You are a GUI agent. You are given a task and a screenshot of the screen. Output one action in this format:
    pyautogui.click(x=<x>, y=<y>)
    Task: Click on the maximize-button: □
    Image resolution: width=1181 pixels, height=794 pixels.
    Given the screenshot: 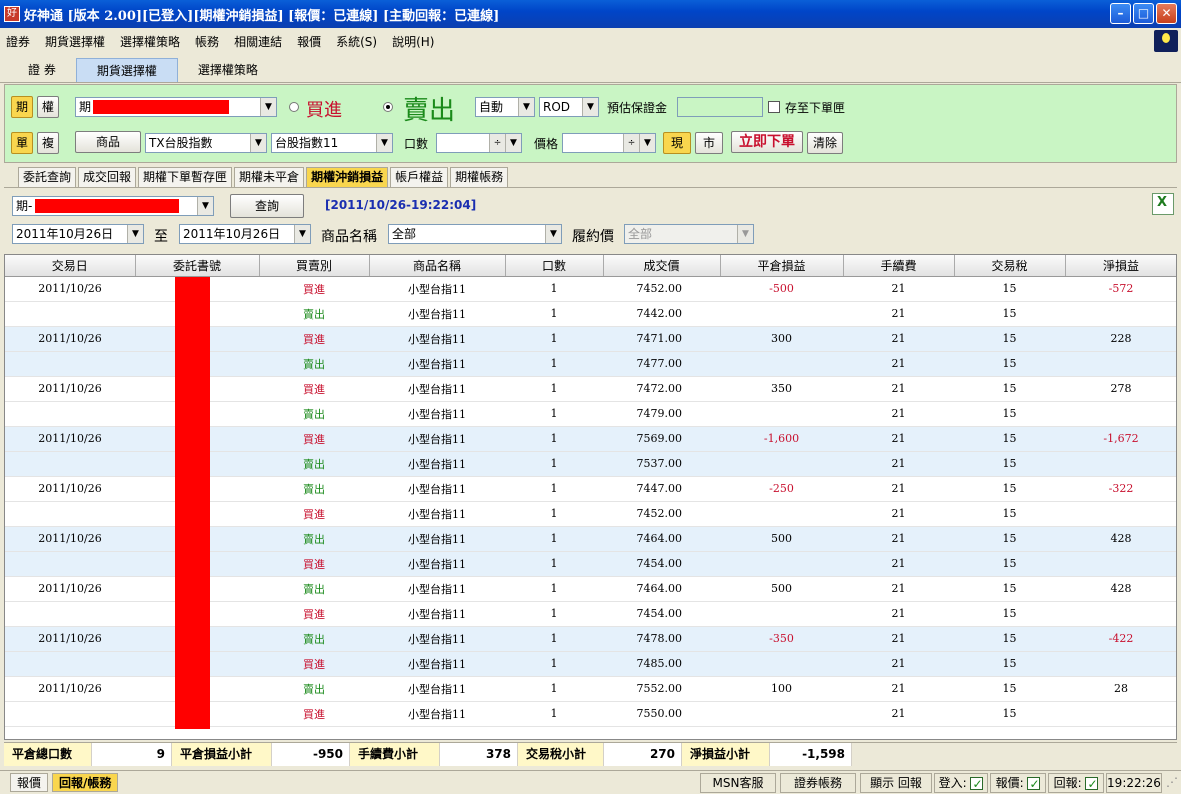 What is the action you would take?
    pyautogui.click(x=1143, y=13)
    